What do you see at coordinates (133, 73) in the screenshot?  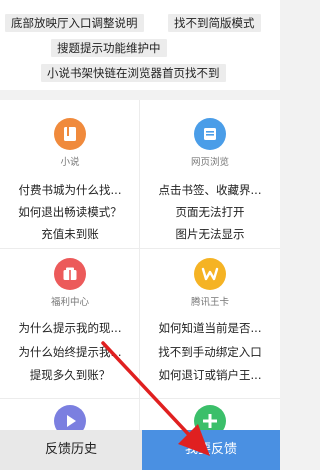 I see `hot-tag: 小说书架快链在浏览器首页找不到` at bounding box center [133, 73].